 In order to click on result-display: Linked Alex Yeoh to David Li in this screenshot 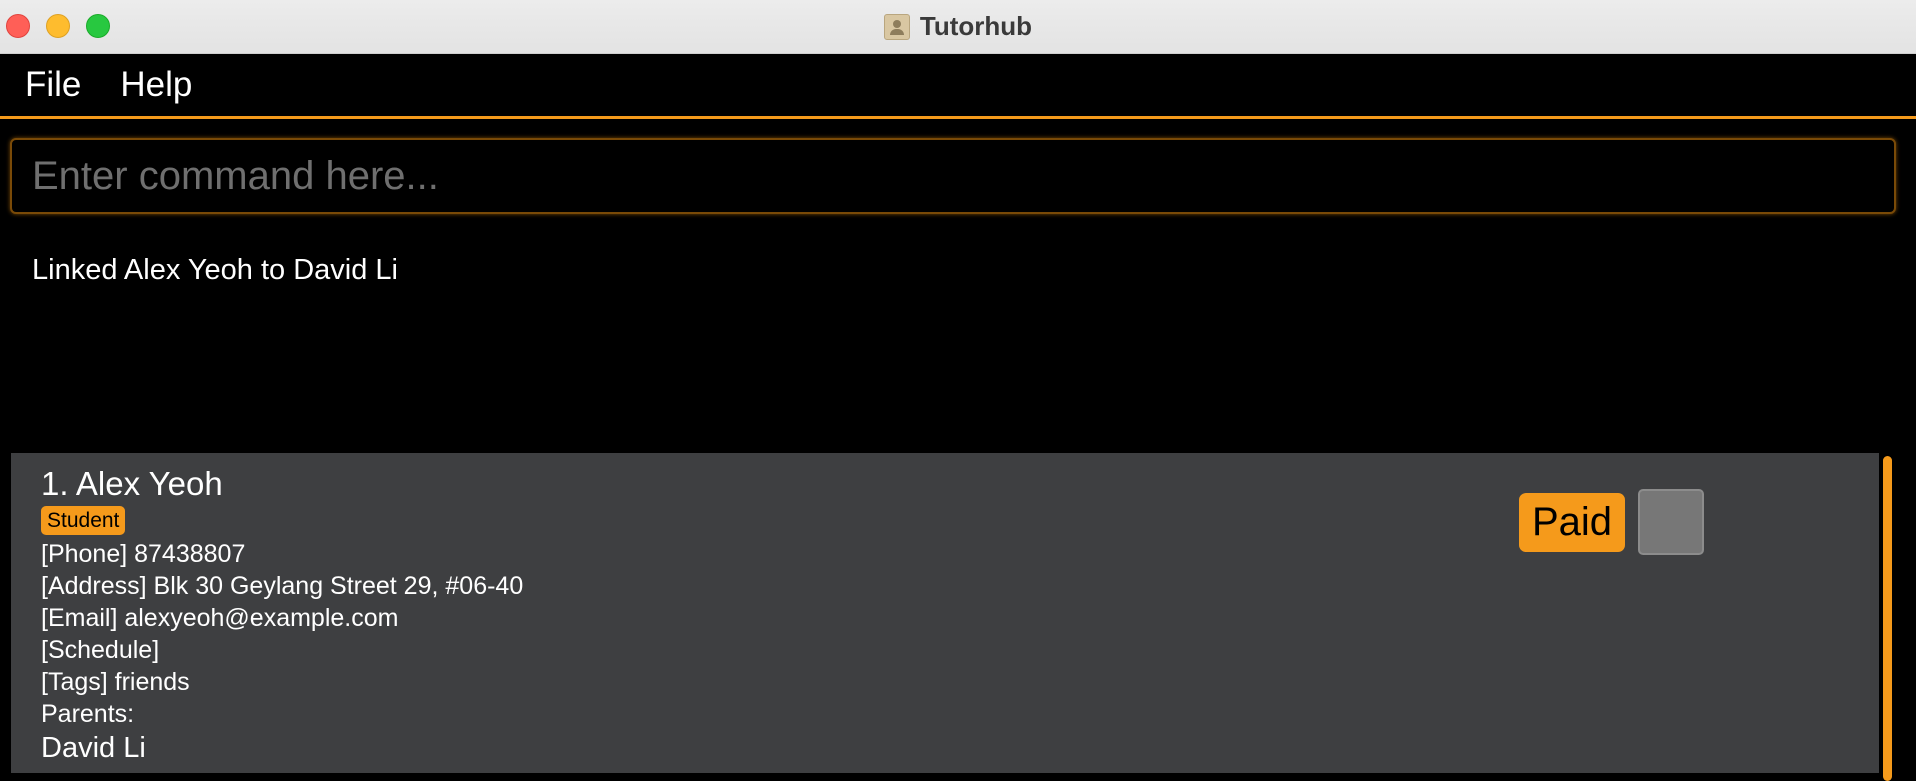, I will do `click(215, 270)`.